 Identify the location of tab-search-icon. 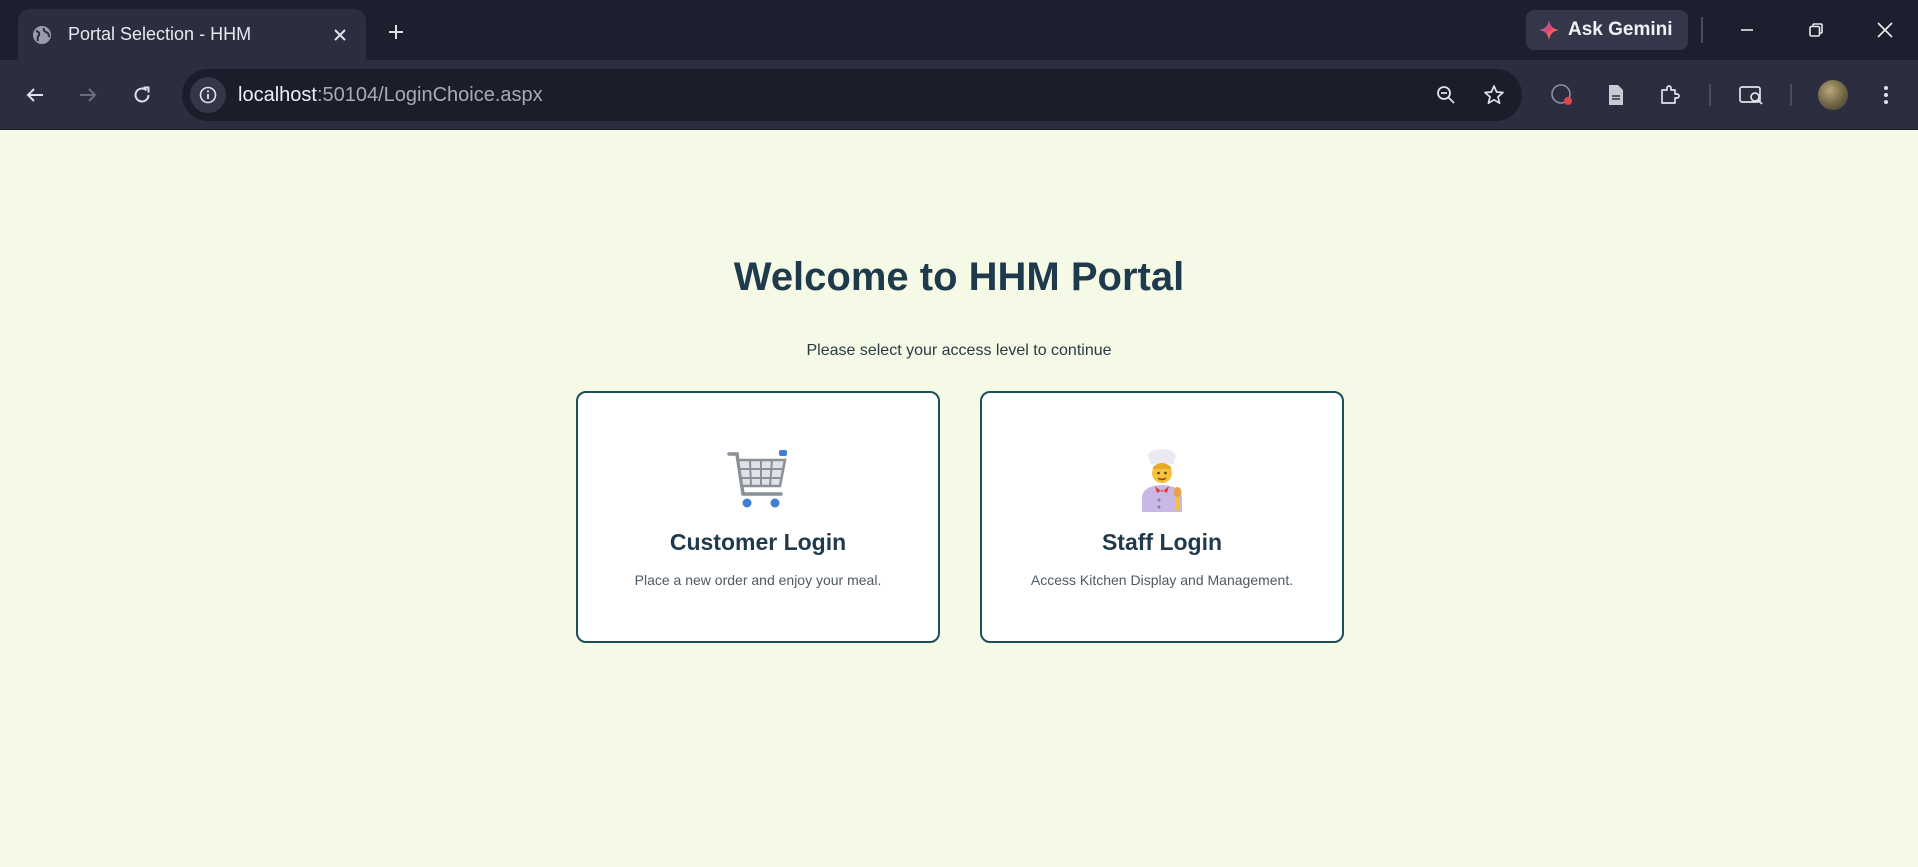
(1751, 95).